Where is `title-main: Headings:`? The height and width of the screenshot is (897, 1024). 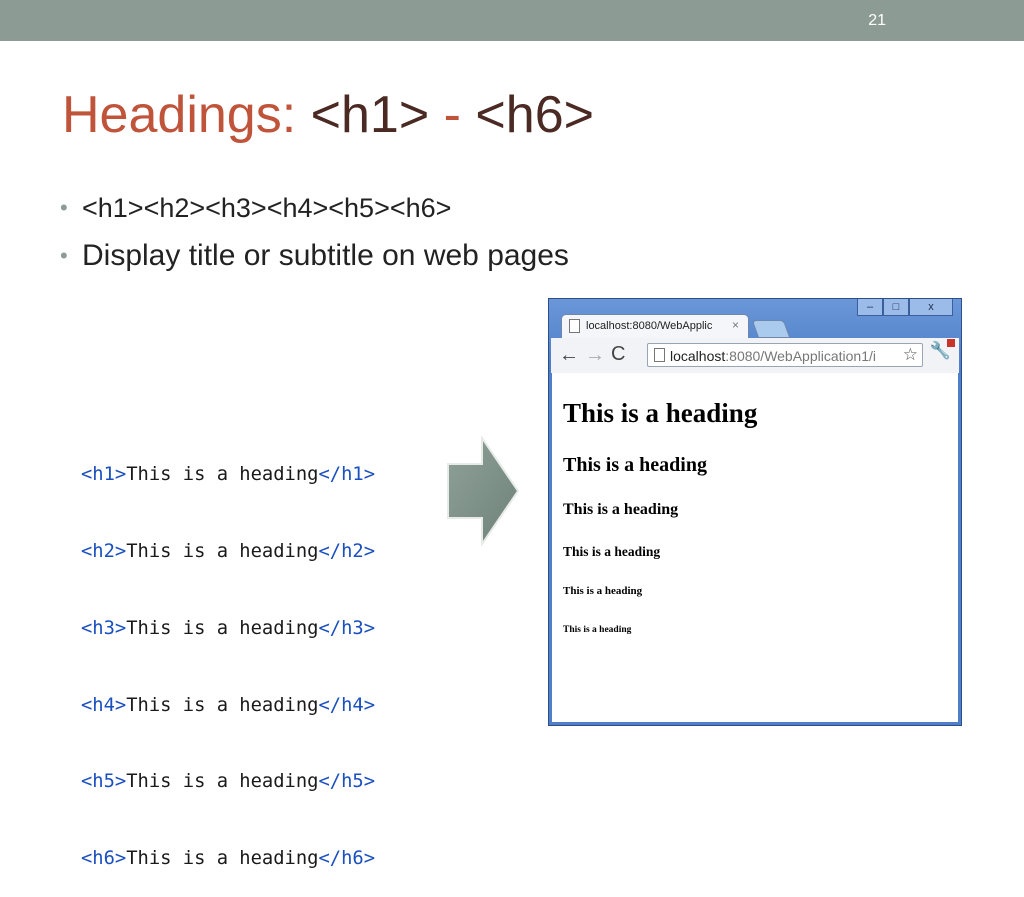 title-main: Headings: is located at coordinates (186, 115).